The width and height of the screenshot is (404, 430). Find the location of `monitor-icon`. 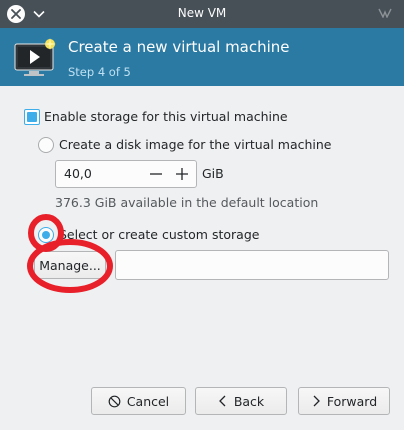

monitor-icon is located at coordinates (35, 57).